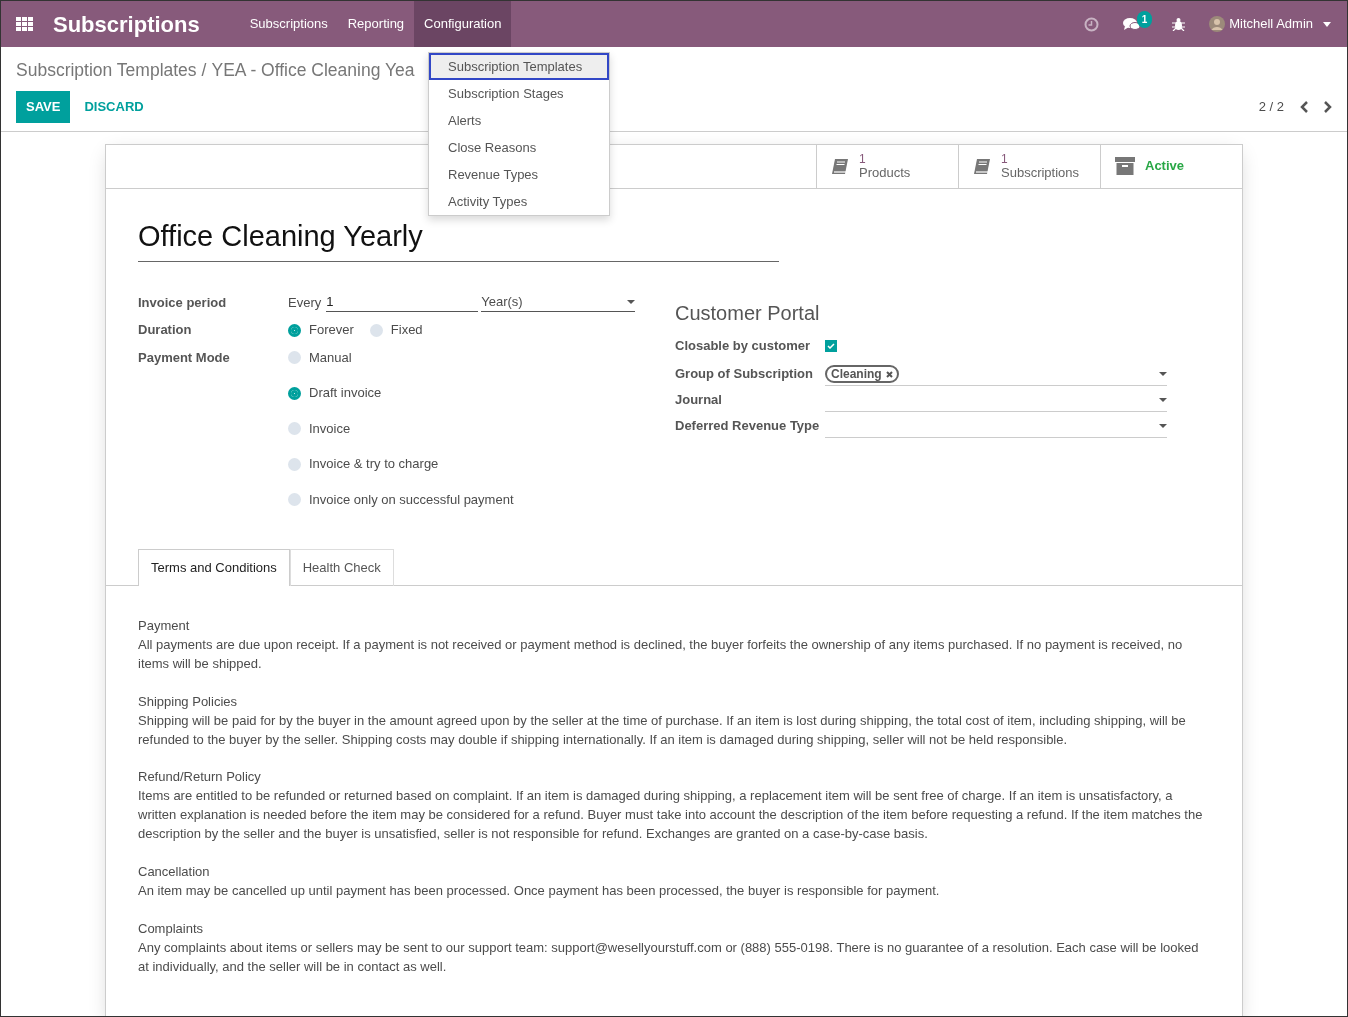 This screenshot has height=1017, width=1348. I want to click on menu-item: Subscriptions, so click(288, 24).